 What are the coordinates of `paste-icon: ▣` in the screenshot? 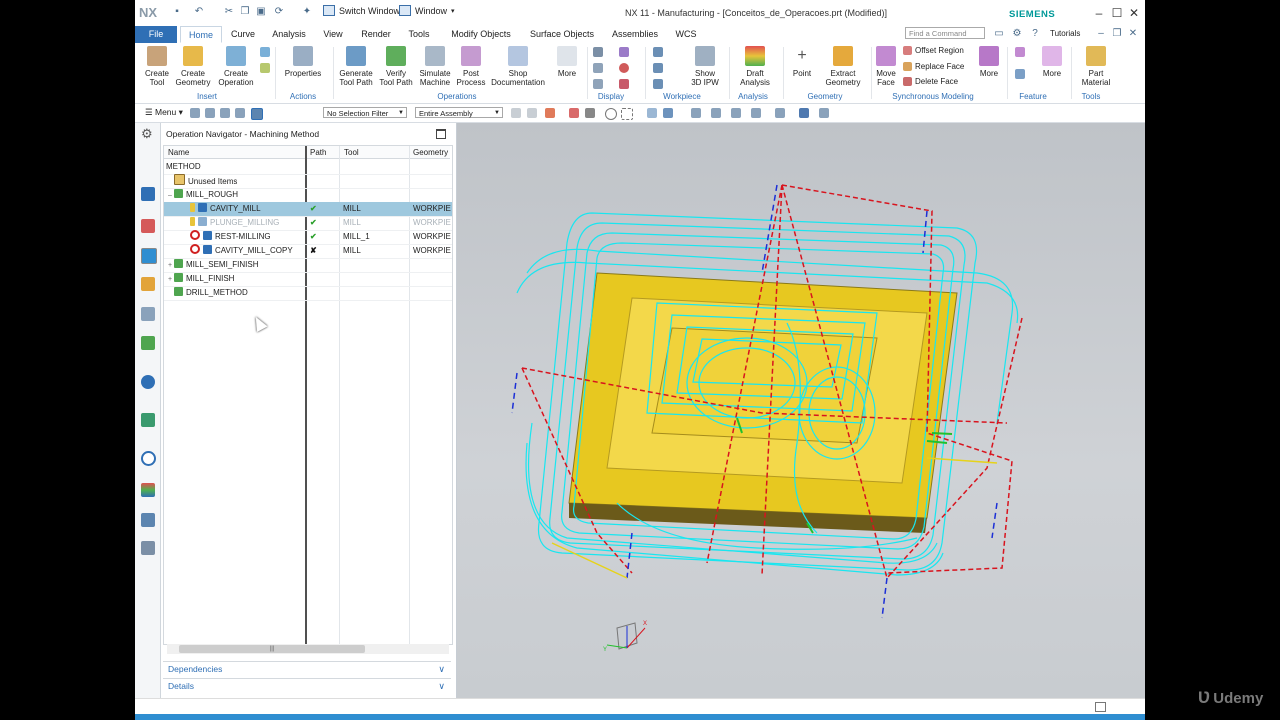 It's located at (261, 12).